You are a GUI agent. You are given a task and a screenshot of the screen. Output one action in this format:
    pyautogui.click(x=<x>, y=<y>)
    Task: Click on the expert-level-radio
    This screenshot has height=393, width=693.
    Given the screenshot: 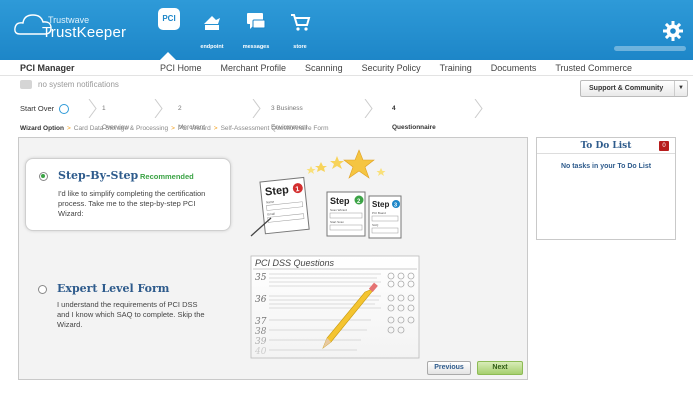 What is the action you would take?
    pyautogui.click(x=42, y=289)
    